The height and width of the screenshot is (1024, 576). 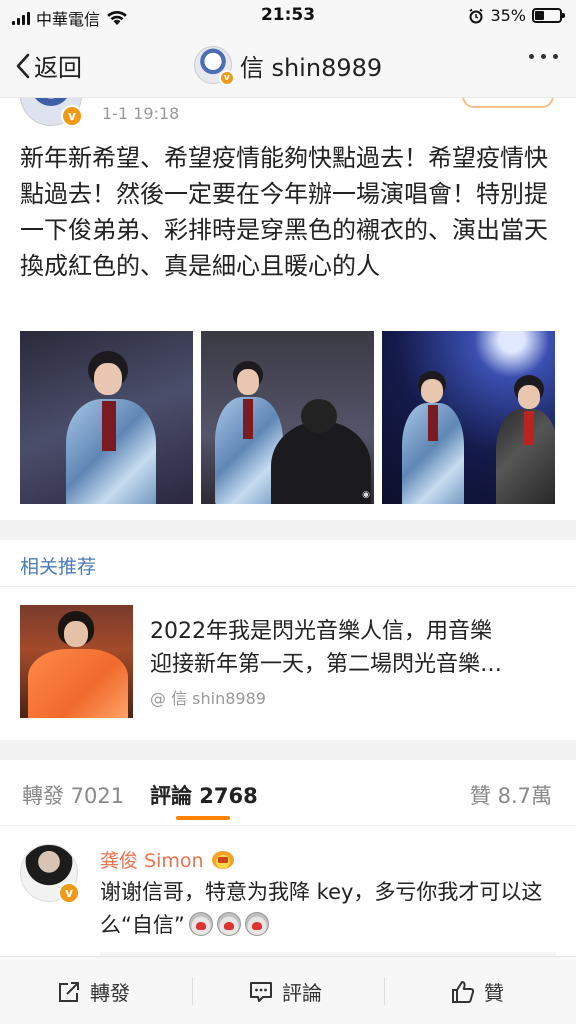 What do you see at coordinates (222, 859) in the screenshot?
I see `crown-badge-icon` at bounding box center [222, 859].